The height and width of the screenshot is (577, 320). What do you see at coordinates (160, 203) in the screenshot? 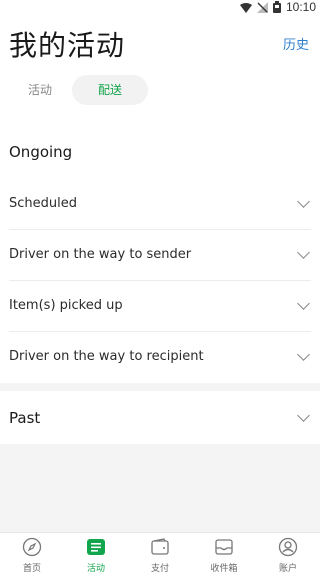
I see `list-item-scheduled: Scheduled` at bounding box center [160, 203].